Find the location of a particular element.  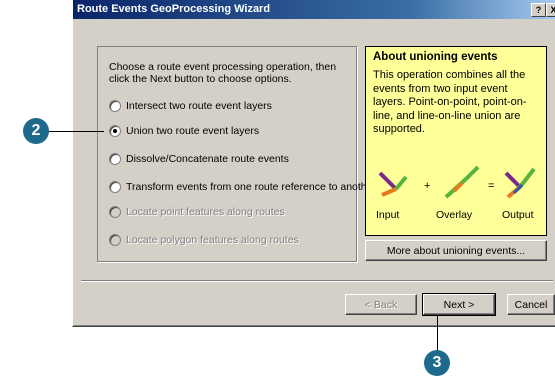

cancel-button: Cancel is located at coordinates (531, 304).